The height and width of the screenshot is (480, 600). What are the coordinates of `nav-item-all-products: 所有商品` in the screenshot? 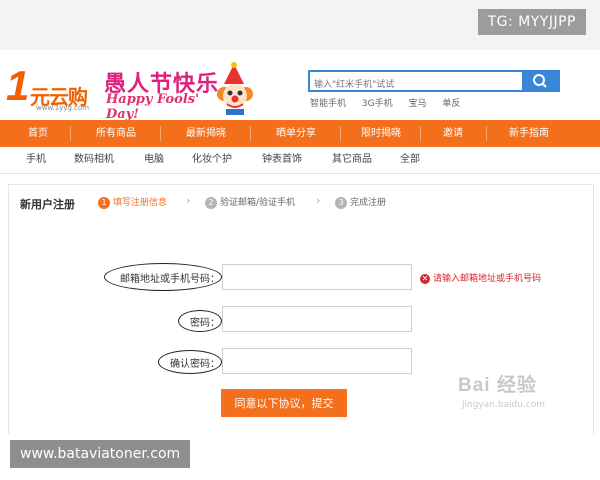 It's located at (116, 133).